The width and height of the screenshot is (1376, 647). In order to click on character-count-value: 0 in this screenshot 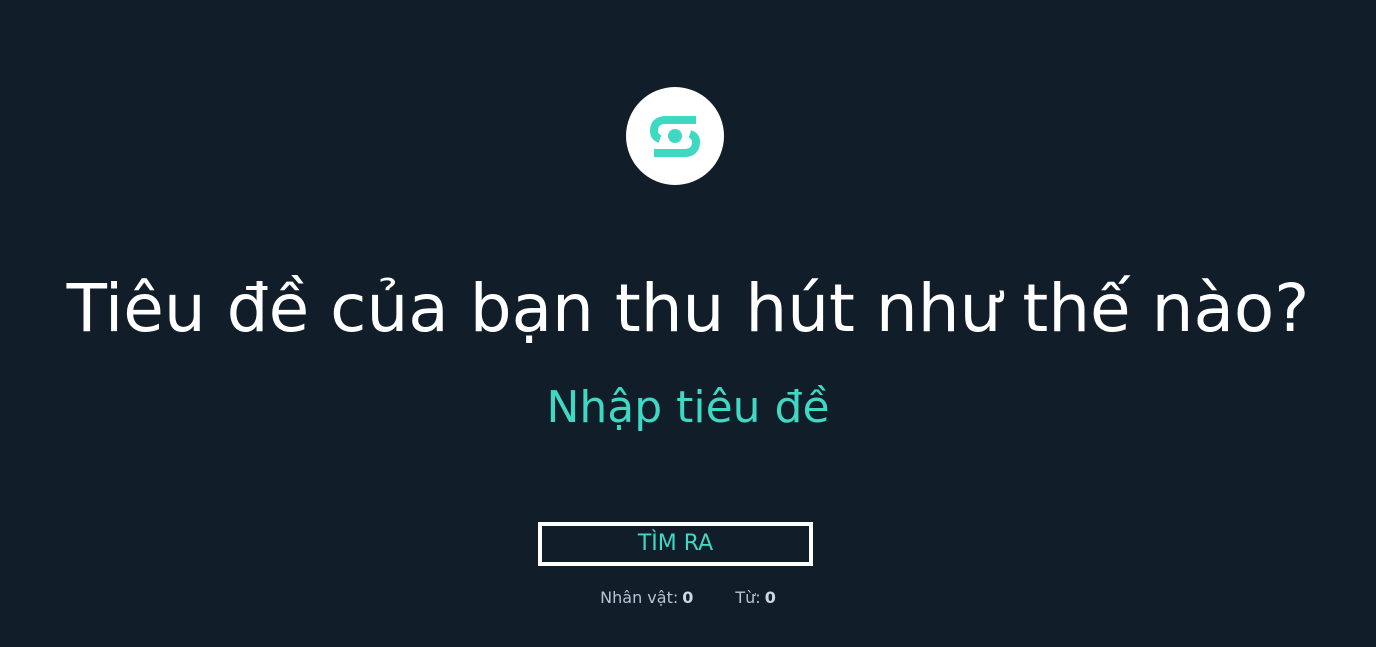, I will do `click(688, 597)`.